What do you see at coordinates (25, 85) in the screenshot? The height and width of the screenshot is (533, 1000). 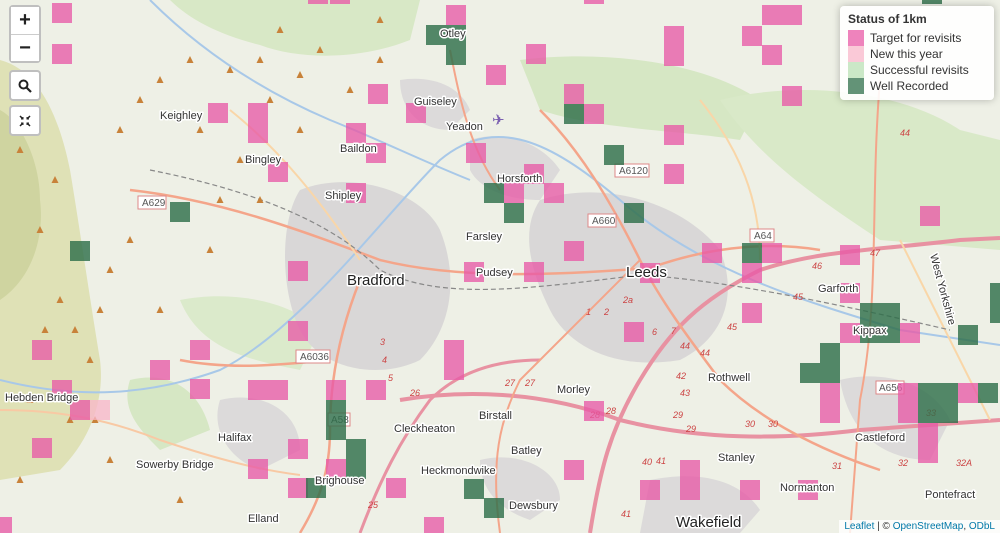 I see `search-button` at bounding box center [25, 85].